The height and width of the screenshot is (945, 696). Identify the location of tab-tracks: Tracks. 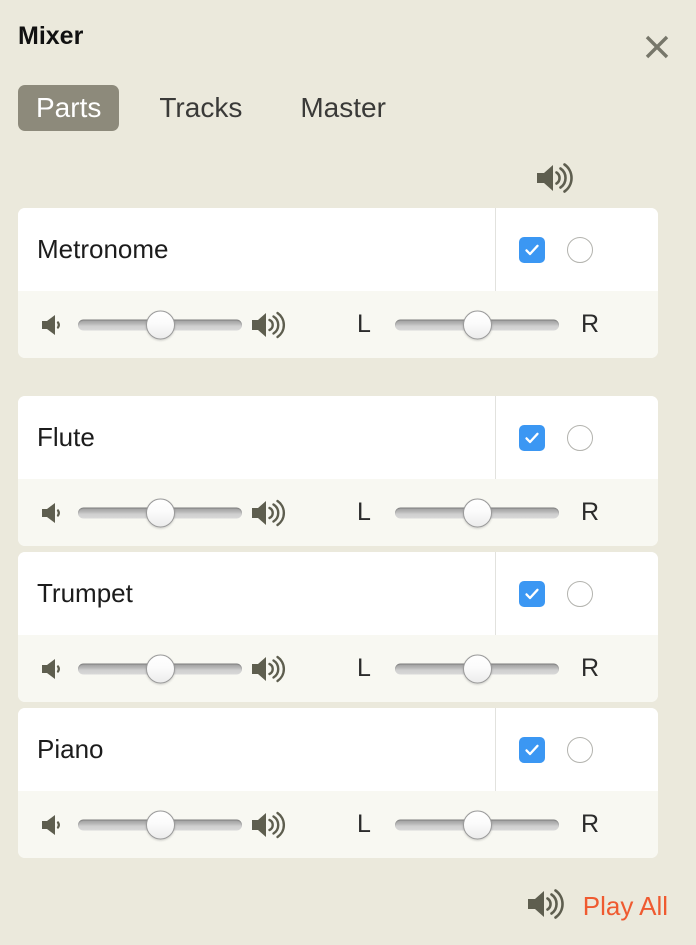
(200, 108).